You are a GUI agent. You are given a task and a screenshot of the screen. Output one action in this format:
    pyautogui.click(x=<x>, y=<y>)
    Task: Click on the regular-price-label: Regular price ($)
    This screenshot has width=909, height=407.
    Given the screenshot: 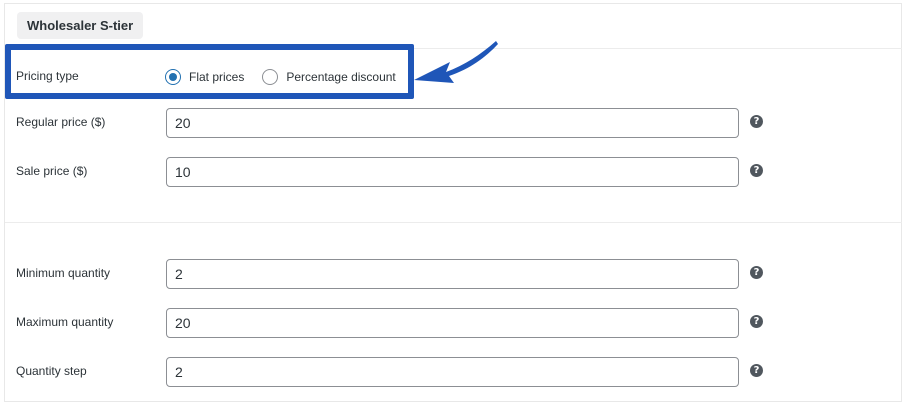 What is the action you would take?
    pyautogui.click(x=61, y=122)
    